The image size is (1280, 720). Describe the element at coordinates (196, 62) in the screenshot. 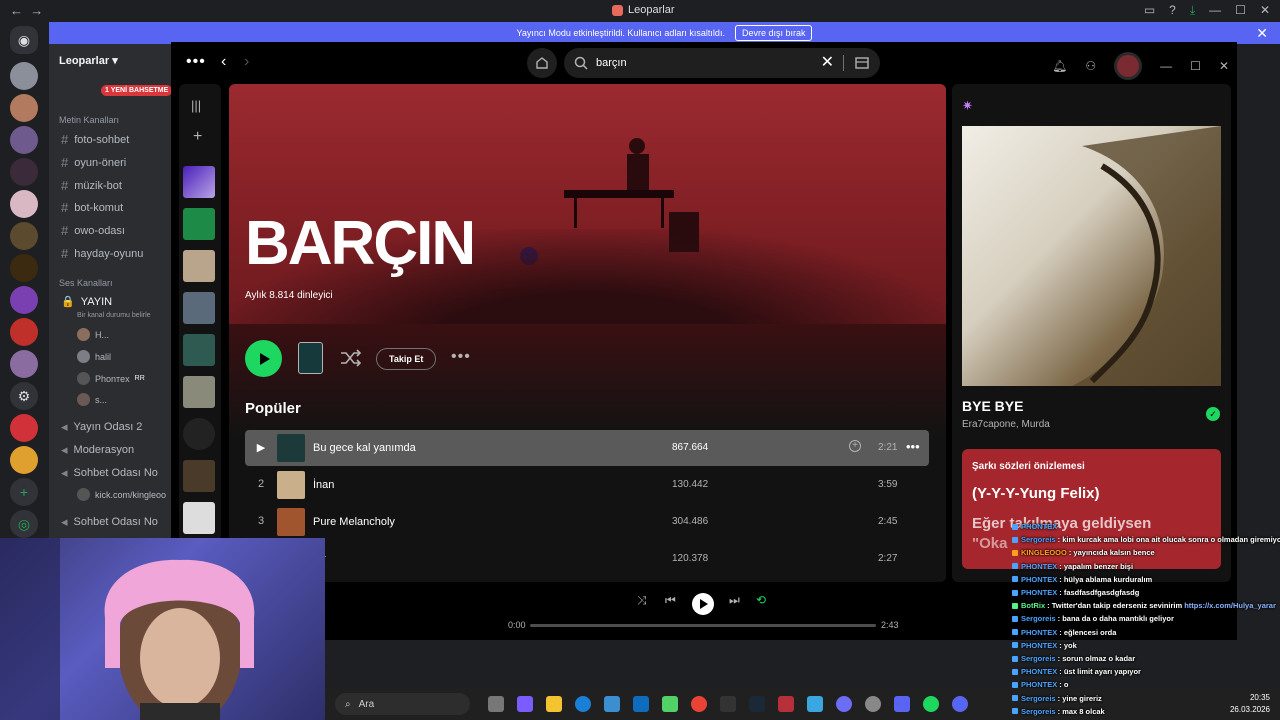

I see `menu-icon: •••` at that location.